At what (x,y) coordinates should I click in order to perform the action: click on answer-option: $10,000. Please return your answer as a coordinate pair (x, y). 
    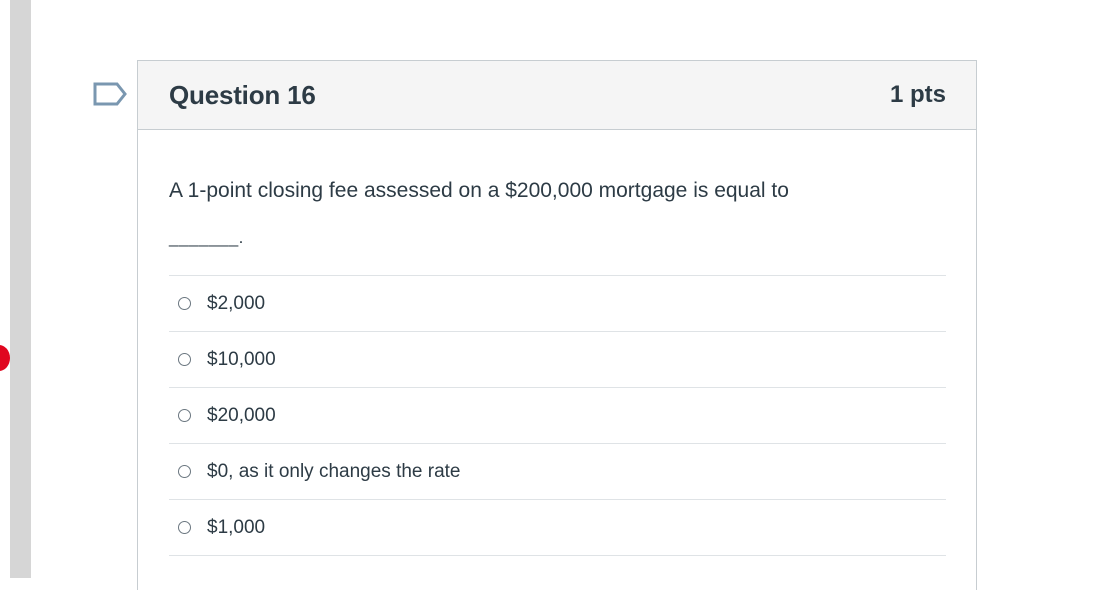
    Looking at the image, I should click on (557, 360).